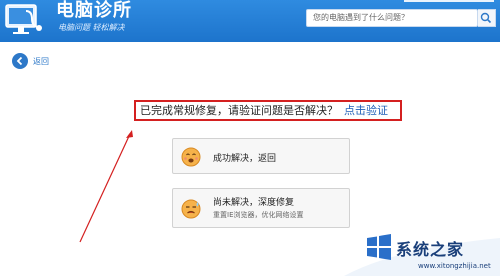 The height and width of the screenshot is (276, 500). I want to click on watermark-url: www.xitongzhijia.net, so click(454, 266).